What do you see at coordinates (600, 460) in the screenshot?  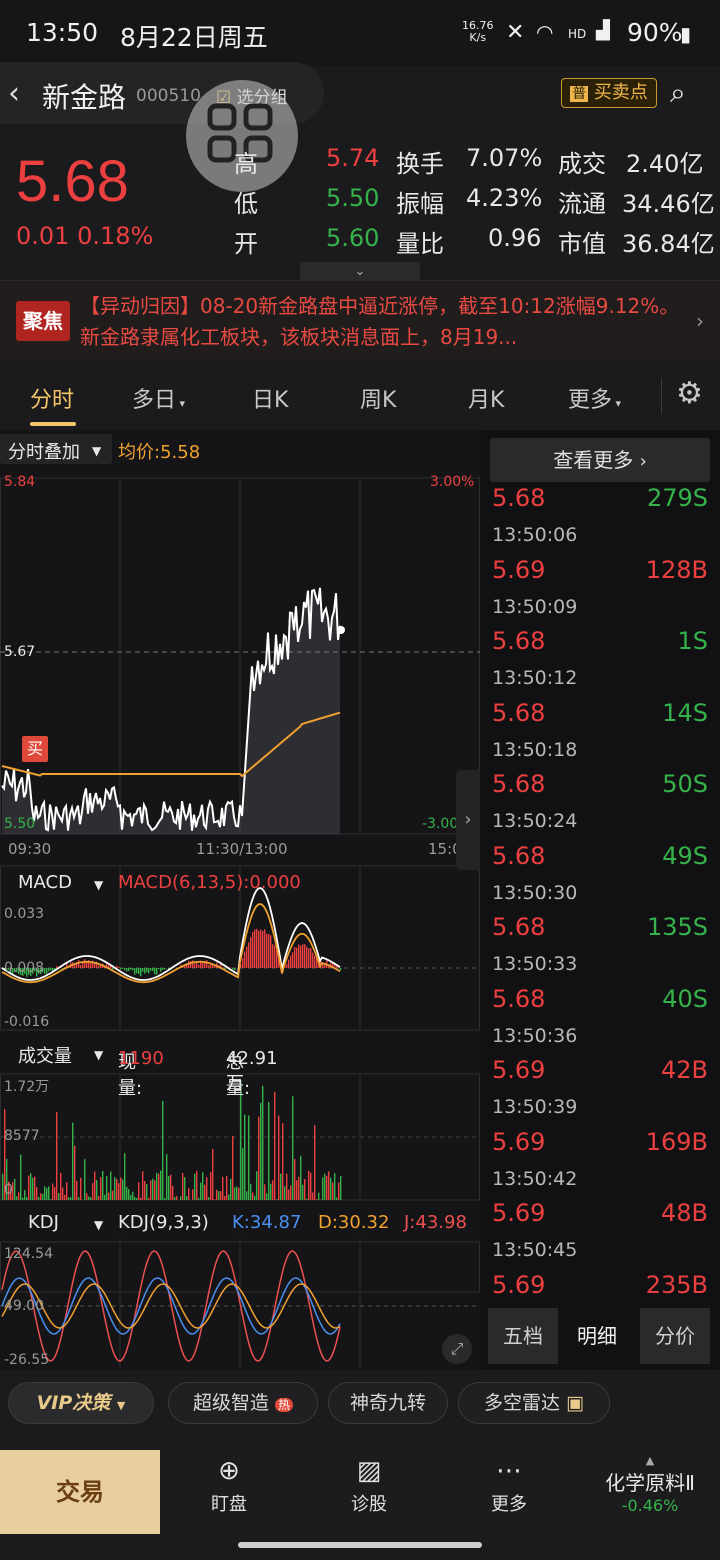 I see `view-more-button: 查看更多 ›` at bounding box center [600, 460].